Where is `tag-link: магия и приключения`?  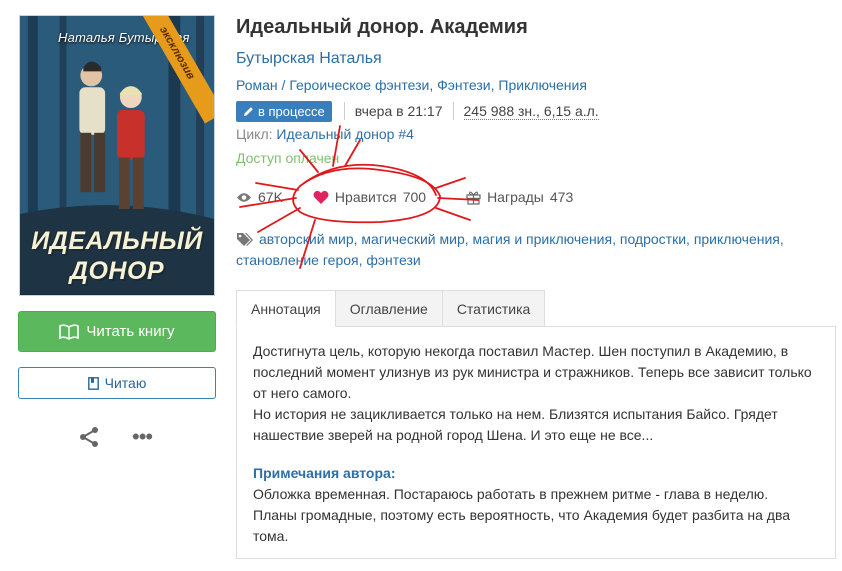 tag-link: магия и приключения is located at coordinates (543, 239).